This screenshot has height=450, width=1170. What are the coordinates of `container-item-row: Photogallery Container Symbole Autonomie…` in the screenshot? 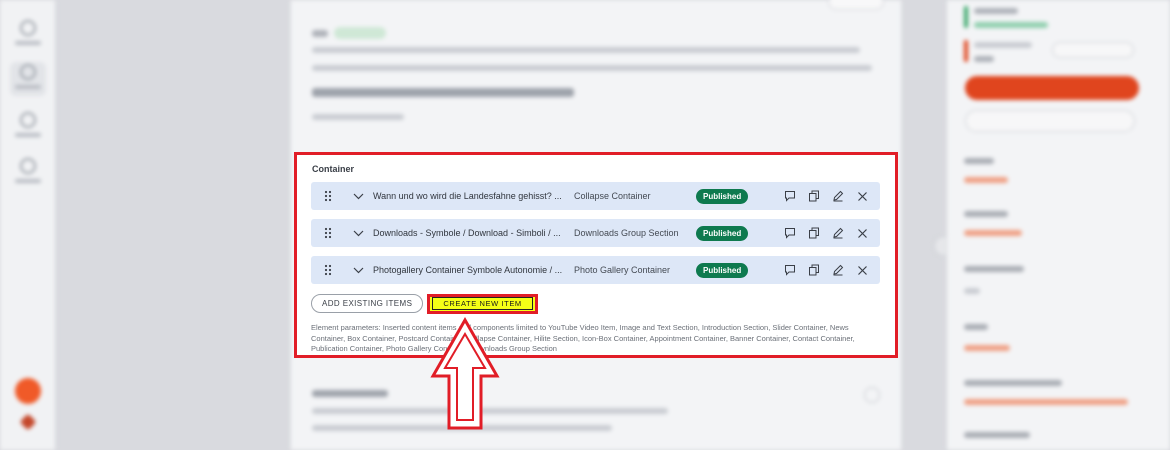 It's located at (595, 270).